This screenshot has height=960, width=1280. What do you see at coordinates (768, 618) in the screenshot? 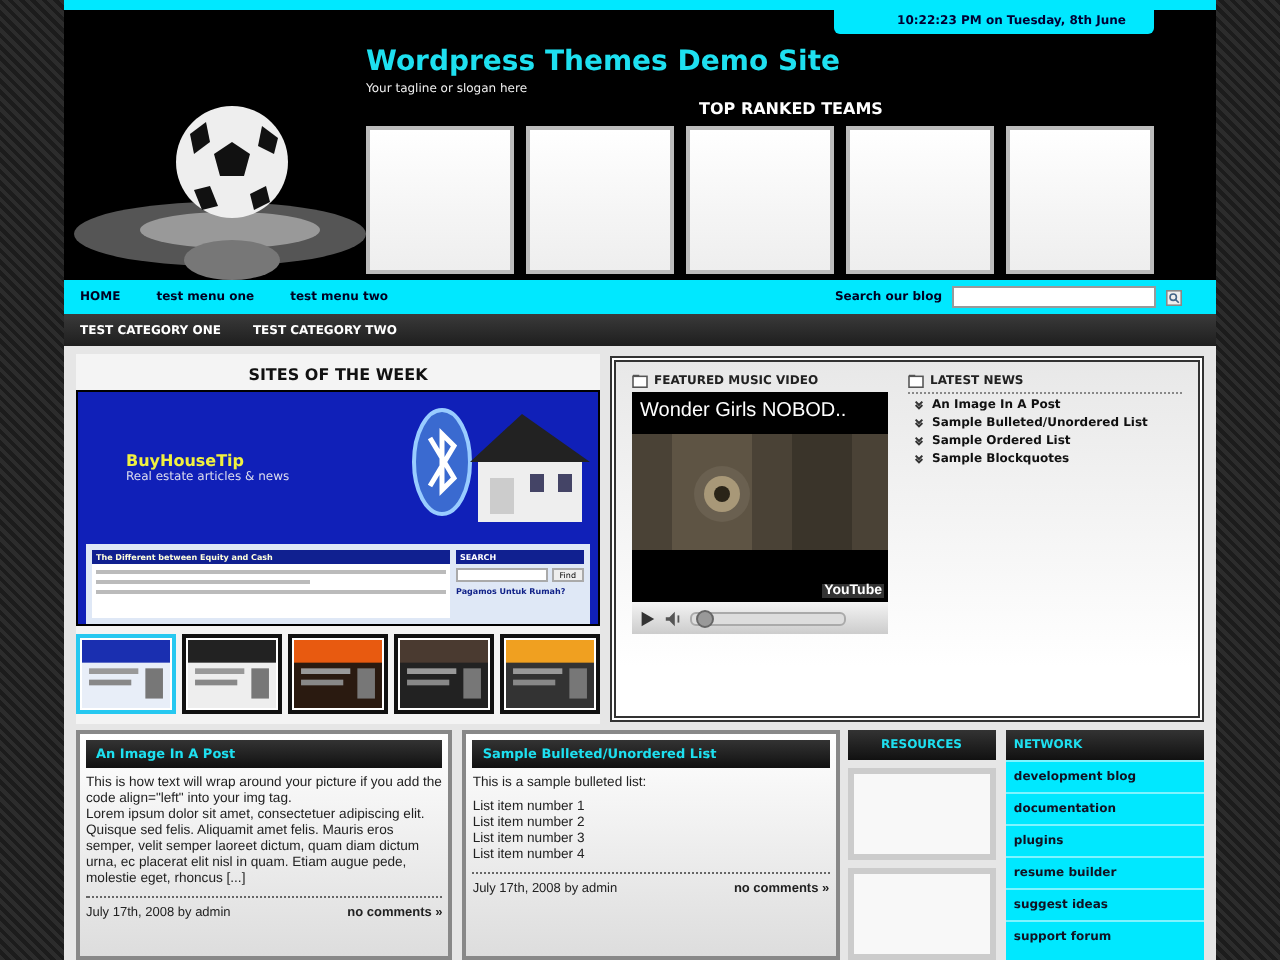
I see `progress-track` at bounding box center [768, 618].